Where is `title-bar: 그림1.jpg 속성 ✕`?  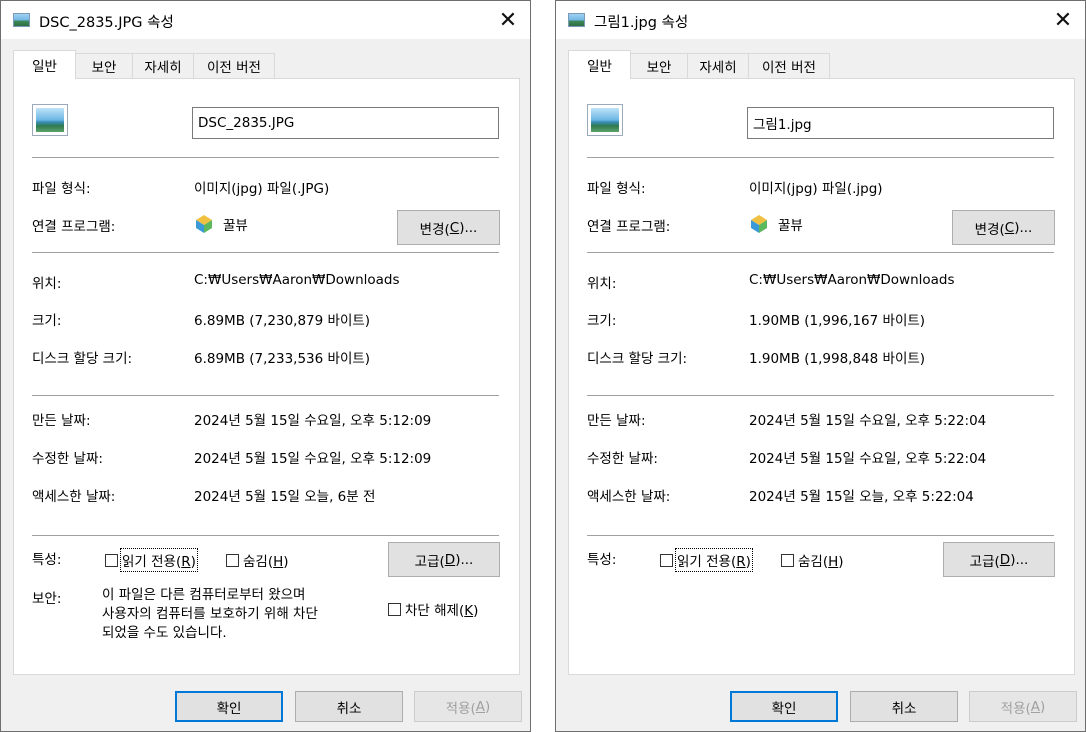 title-bar: 그림1.jpg 속성 ✕ is located at coordinates (820, 20).